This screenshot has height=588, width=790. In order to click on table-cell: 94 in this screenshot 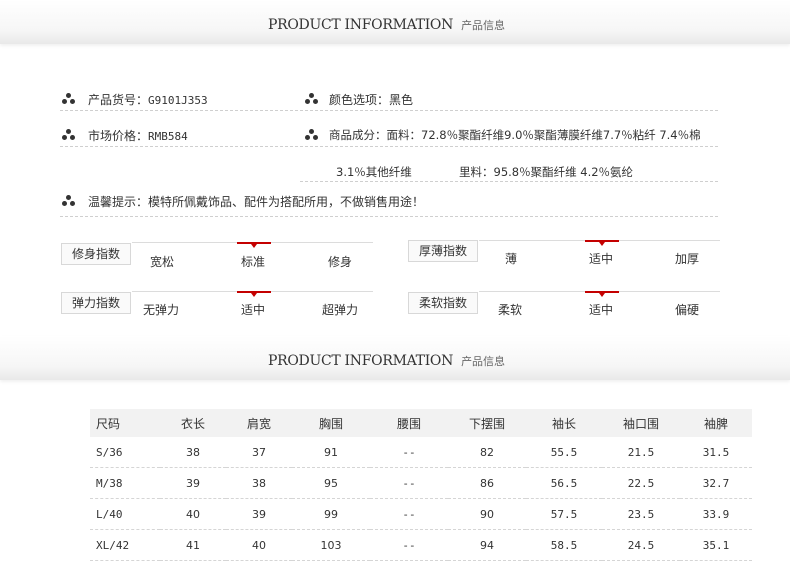, I will do `click(487, 545)`.